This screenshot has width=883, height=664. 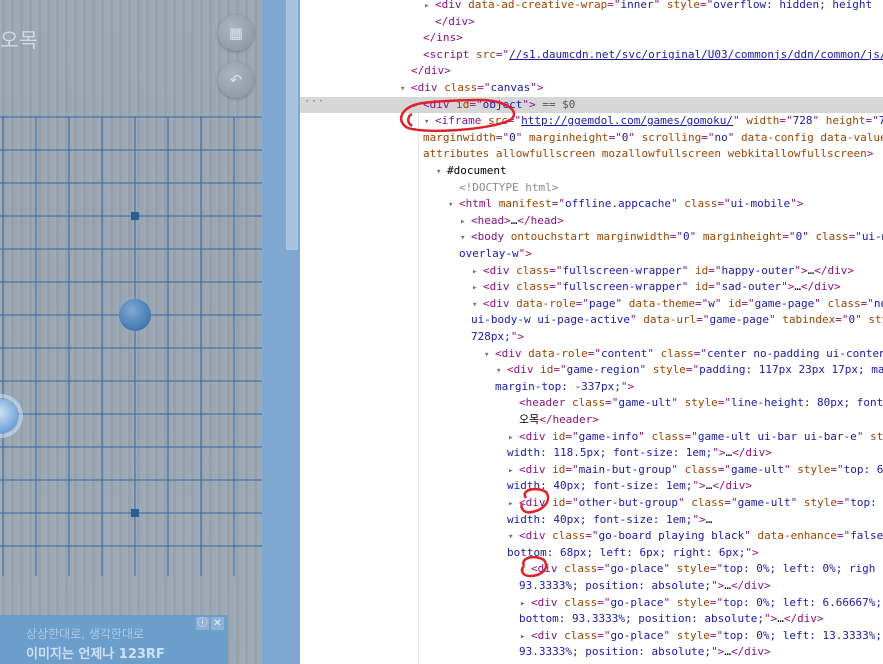 I want to click on ad-banner: 상상한대로, 생각한대로 이미지는 언제나 123RF, so click(x=114, y=639).